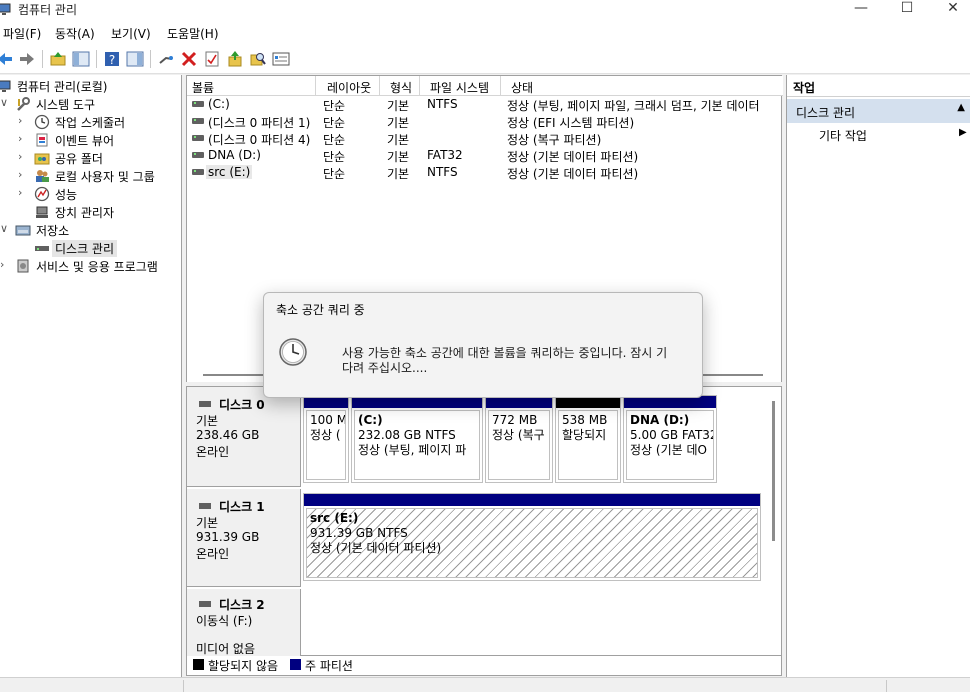 The image size is (970, 692). I want to click on partition-body: 772 MB 정상 (복구, so click(519, 445).